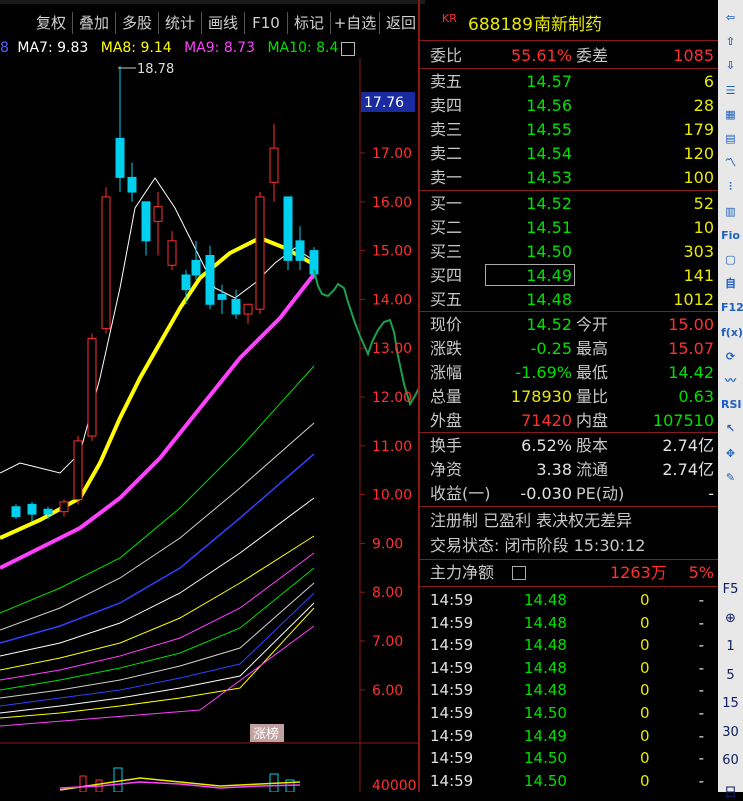 This screenshot has height=801, width=743. What do you see at coordinates (94, 23) in the screenshot?
I see `toolbar-overlay-button: 叠加` at bounding box center [94, 23].